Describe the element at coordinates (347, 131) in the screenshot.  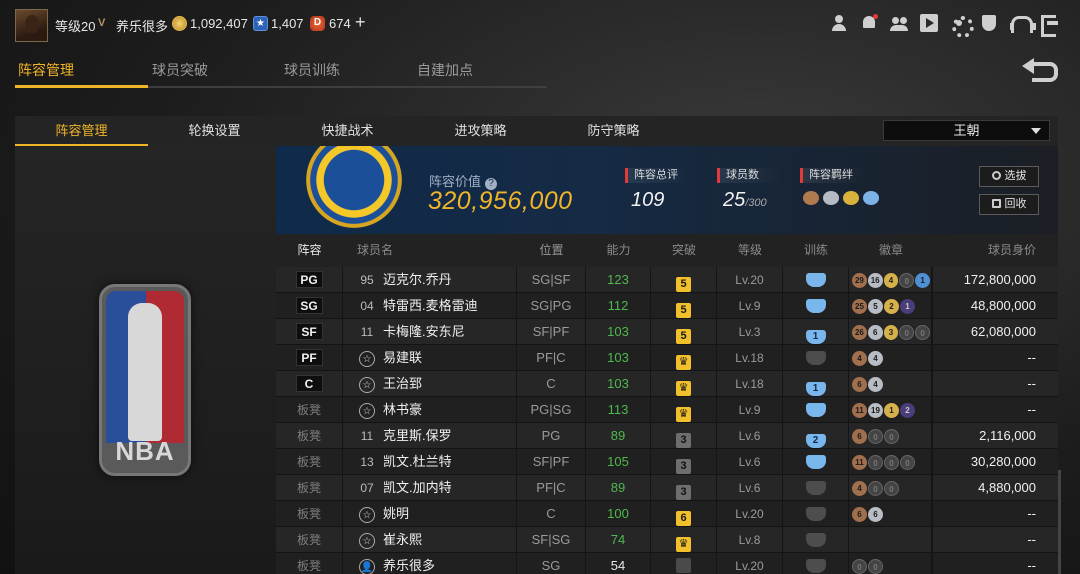
I see `subtab-quick-tactics: 快捷战术` at that location.